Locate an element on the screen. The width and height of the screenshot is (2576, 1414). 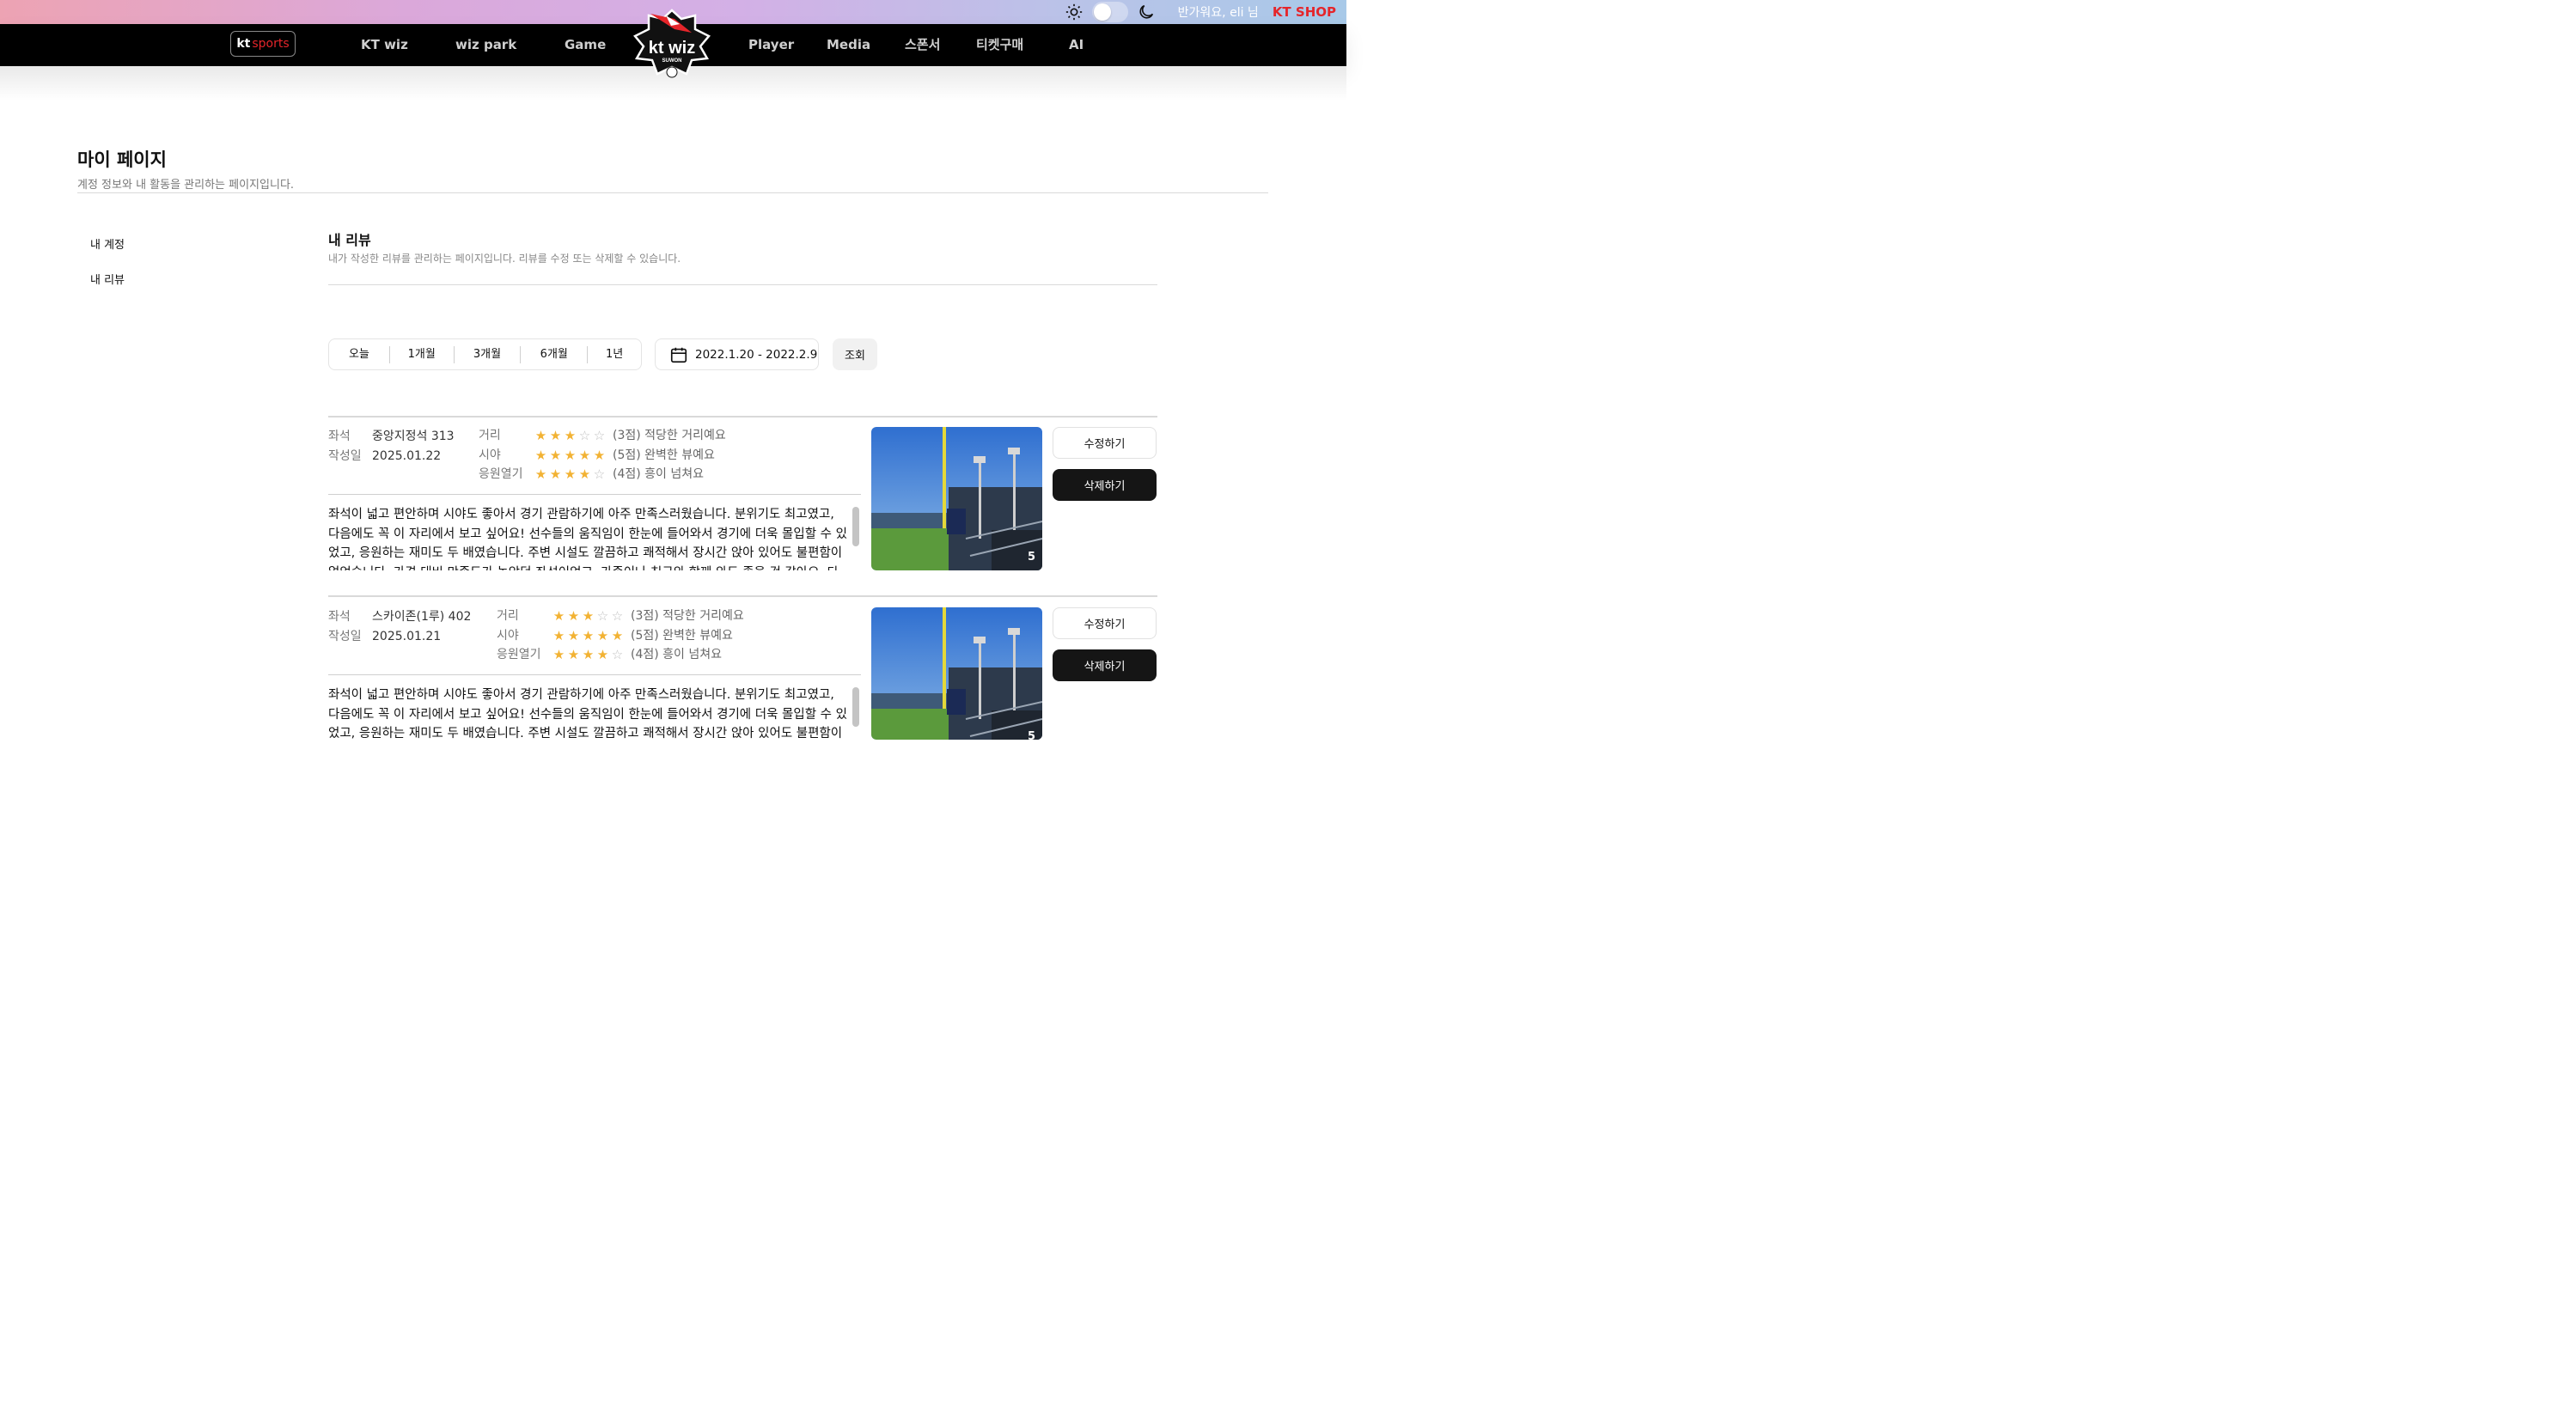
kt-shop-link: KT SHOP is located at coordinates (1304, 12).